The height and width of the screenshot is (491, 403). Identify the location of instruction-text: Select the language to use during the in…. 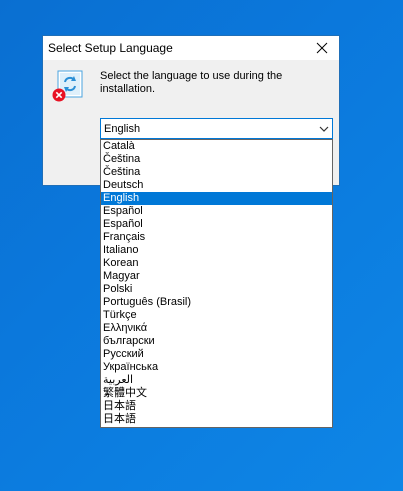
(191, 82).